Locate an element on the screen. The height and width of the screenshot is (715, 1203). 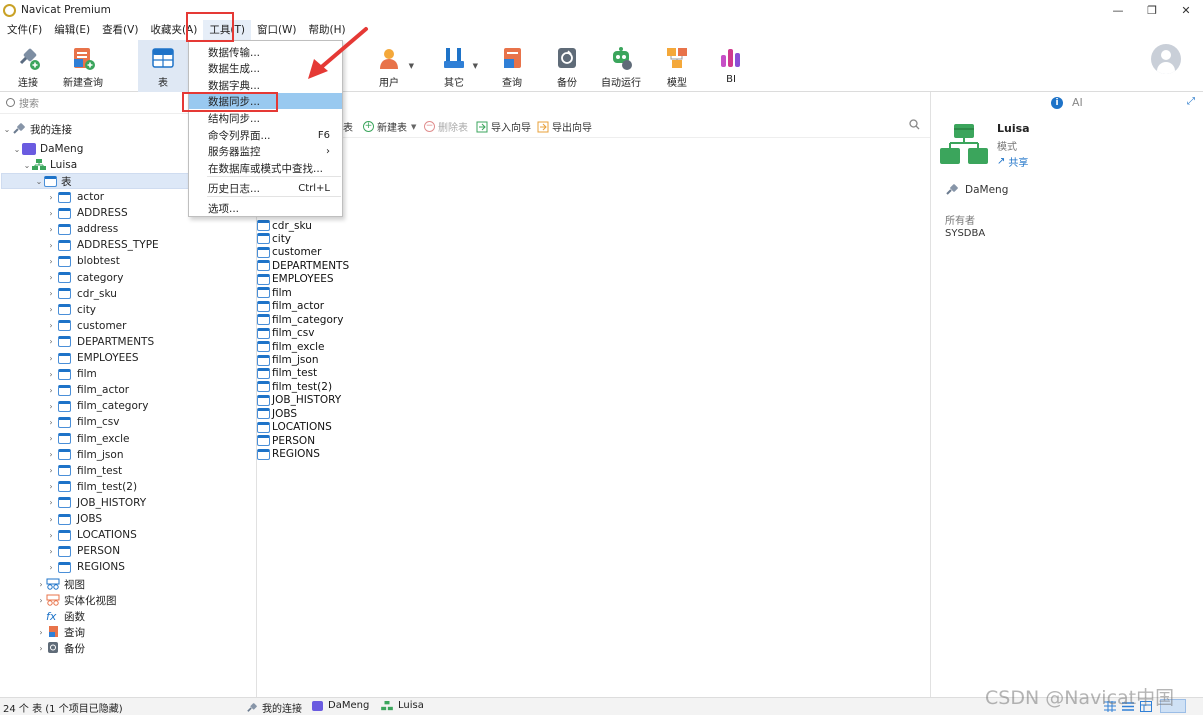
object-search-icon is located at coordinates (914, 124).